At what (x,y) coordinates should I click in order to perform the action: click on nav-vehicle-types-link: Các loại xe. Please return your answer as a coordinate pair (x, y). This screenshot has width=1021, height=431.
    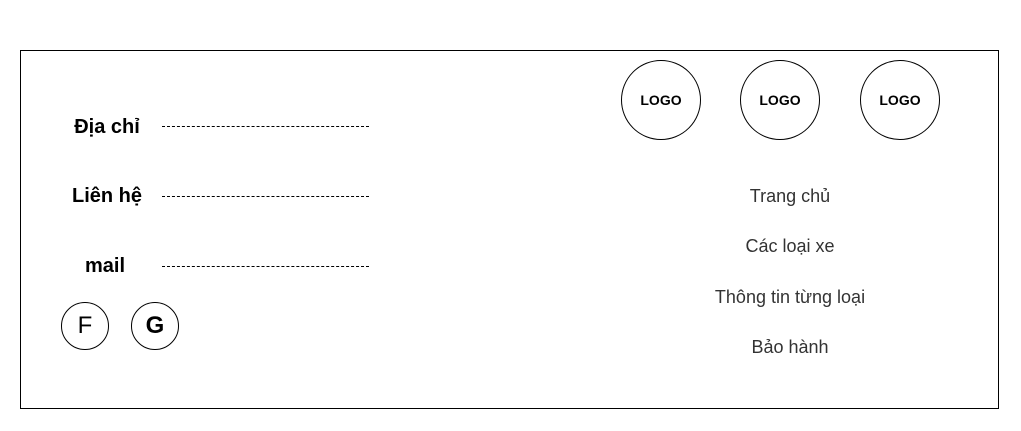
    Looking at the image, I should click on (790, 246).